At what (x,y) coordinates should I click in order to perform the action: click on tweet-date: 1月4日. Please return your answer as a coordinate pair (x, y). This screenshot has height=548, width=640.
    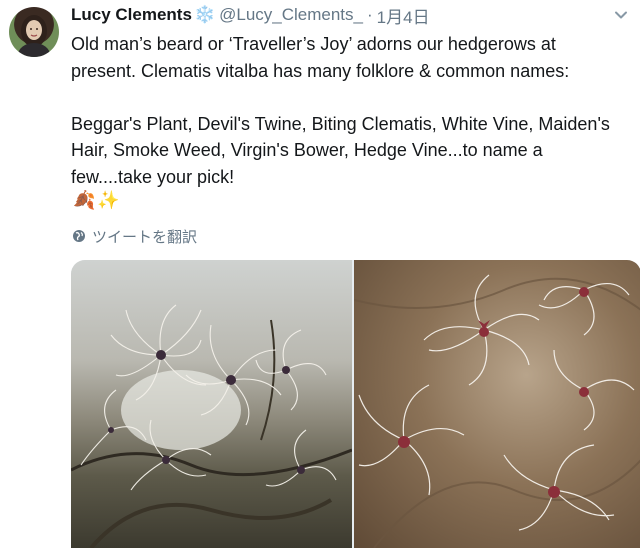
    Looking at the image, I should click on (403, 15).